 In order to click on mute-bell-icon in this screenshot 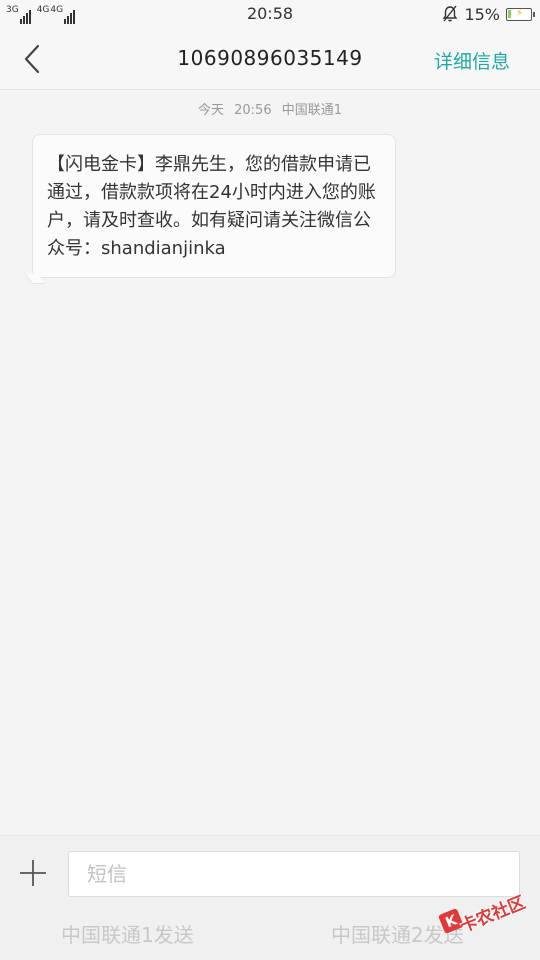, I will do `click(450, 13)`.